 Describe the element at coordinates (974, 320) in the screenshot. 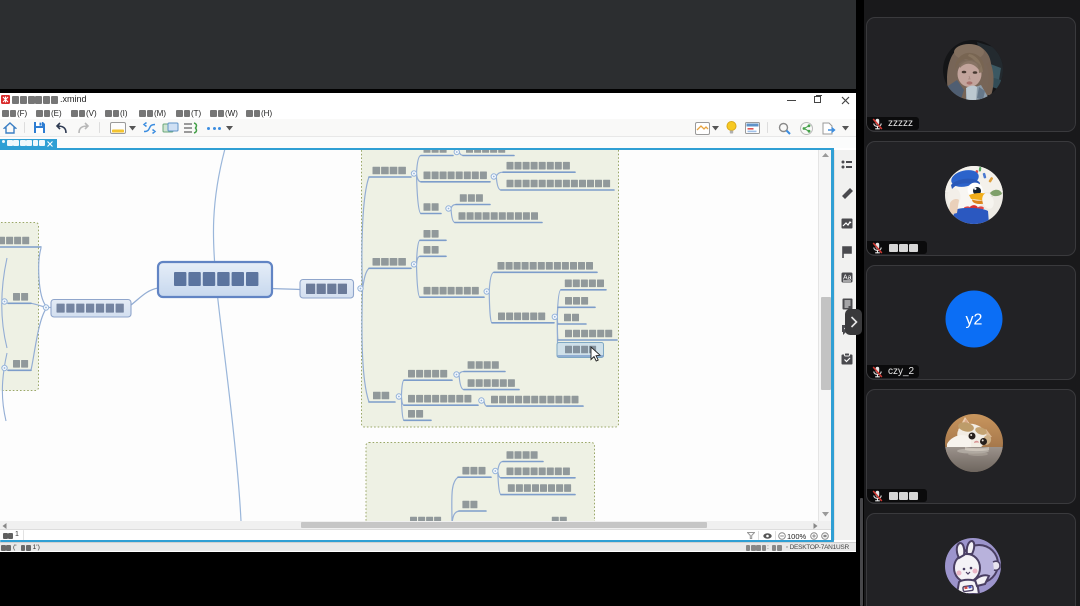

I see `svg-text: y2` at that location.